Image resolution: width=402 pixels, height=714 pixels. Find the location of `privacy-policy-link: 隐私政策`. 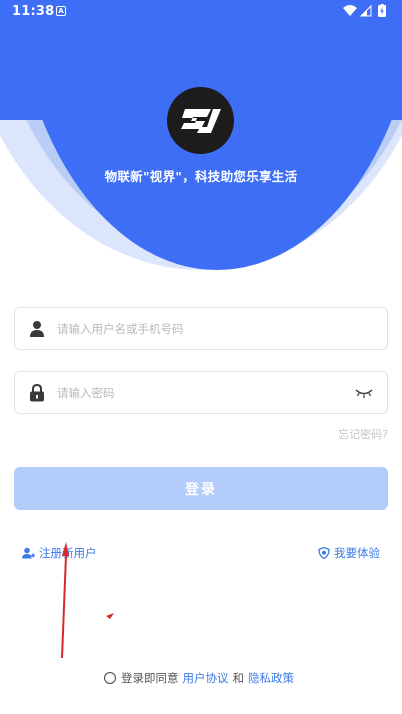

privacy-policy-link: 隐私政策 is located at coordinates (271, 678).